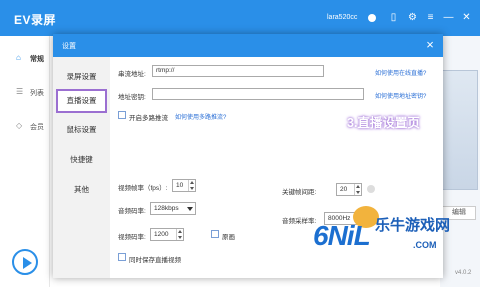 The height and width of the screenshot is (287, 480). Describe the element at coordinates (396, 241) in the screenshot. I see `watermark: 6NiL 乐牛游戏网 .COM` at that location.